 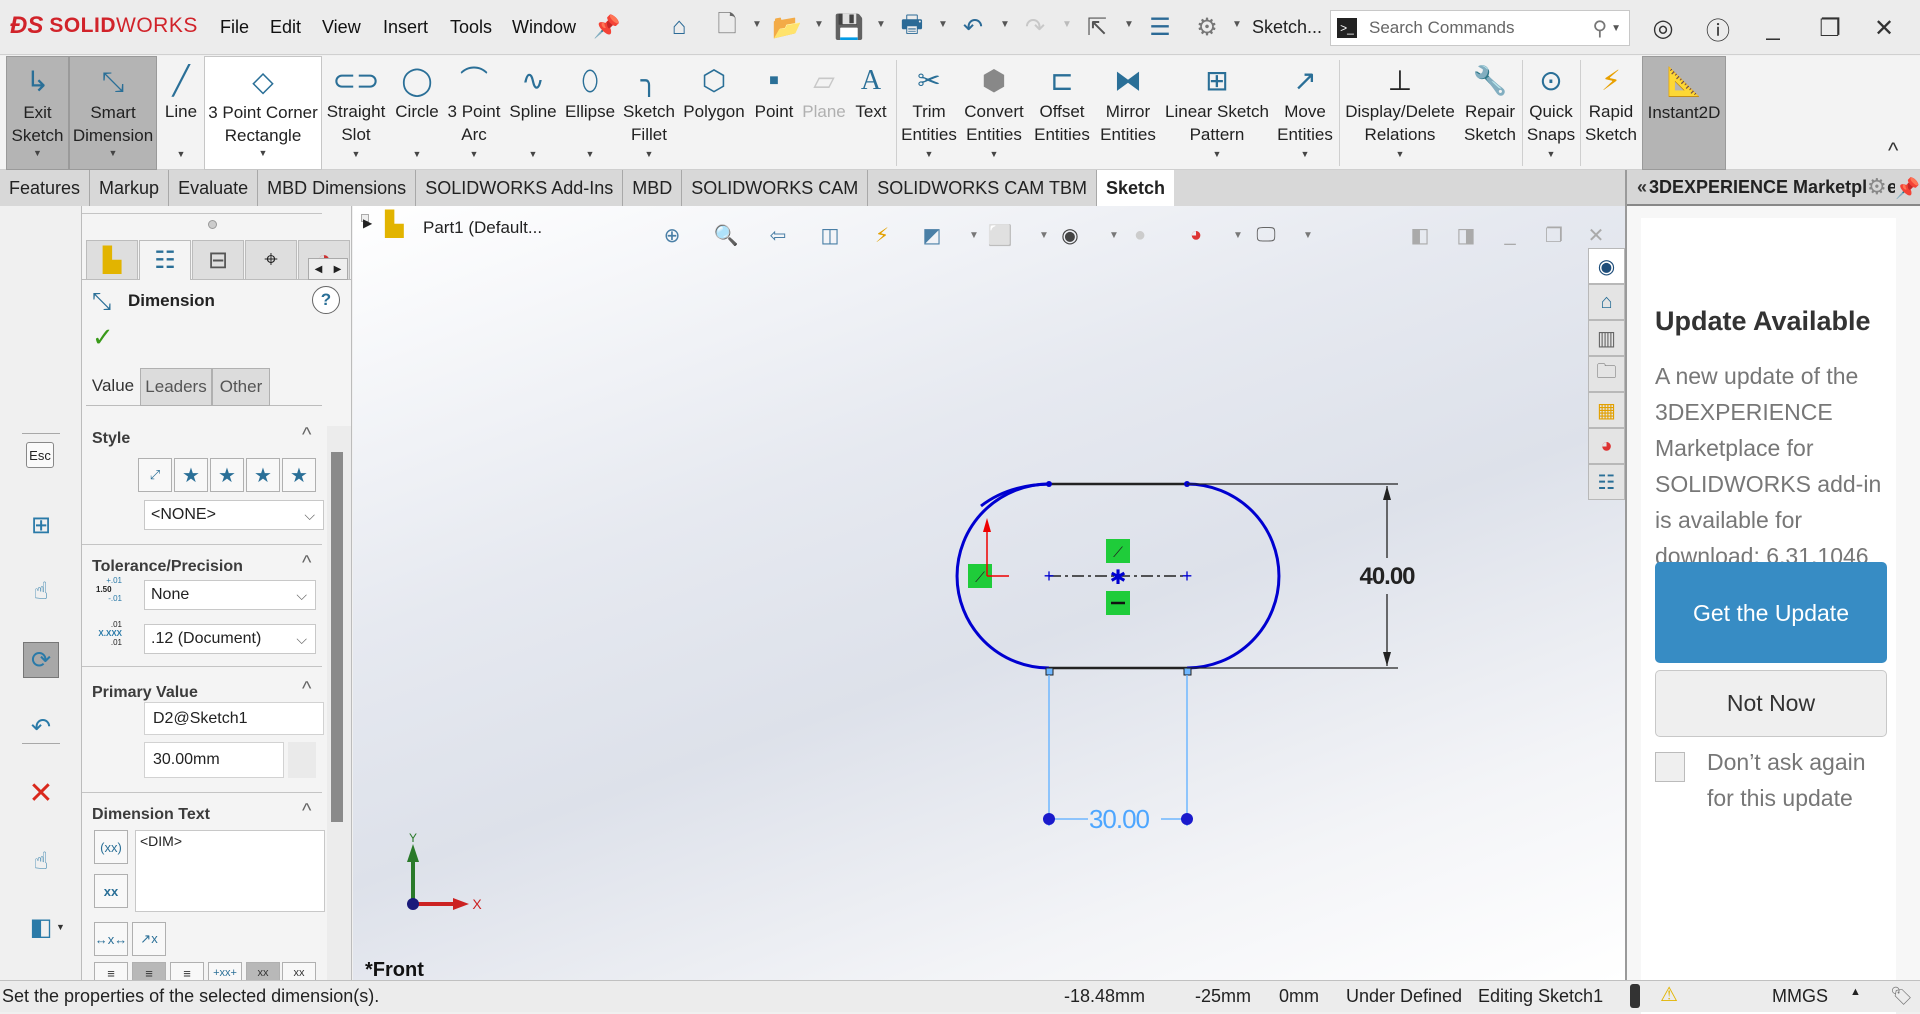 I want to click on scroll-right-icon: ▶, so click(x=338, y=269).